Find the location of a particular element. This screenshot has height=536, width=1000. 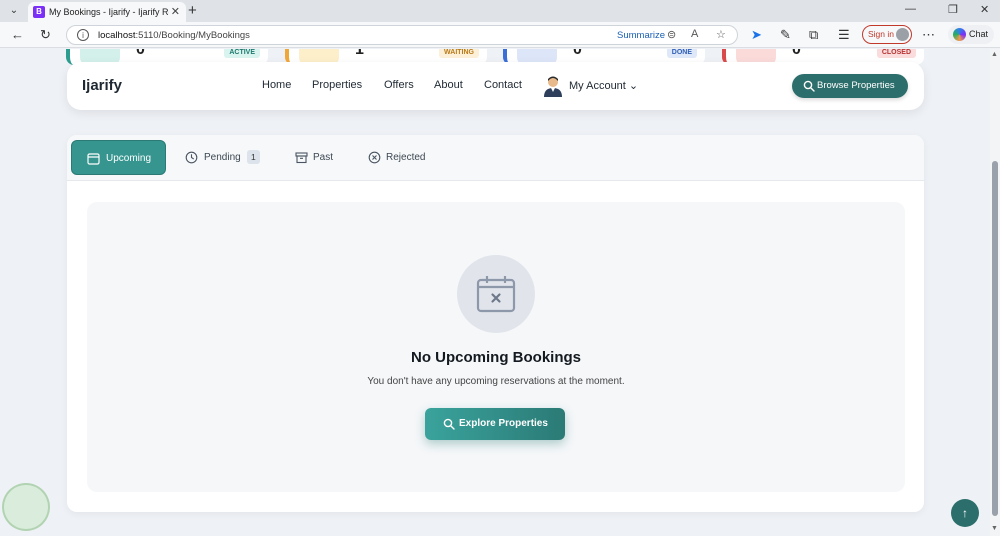

extension-icon: ⊜ is located at coordinates (671, 34).